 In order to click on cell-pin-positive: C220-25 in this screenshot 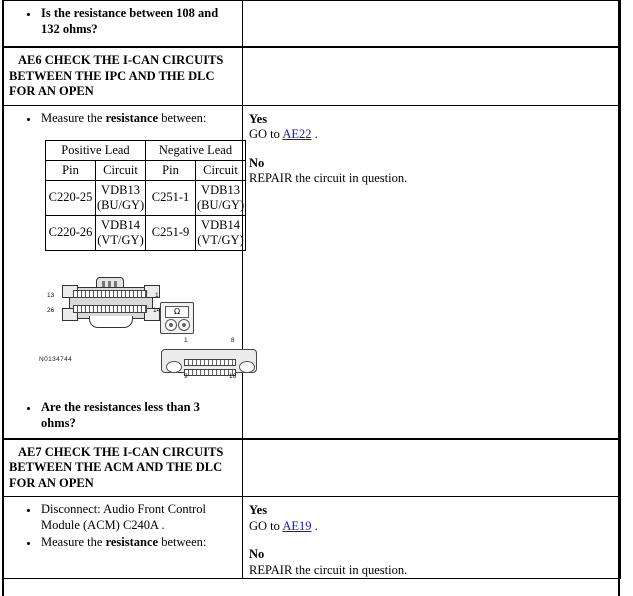, I will do `click(70, 197)`.